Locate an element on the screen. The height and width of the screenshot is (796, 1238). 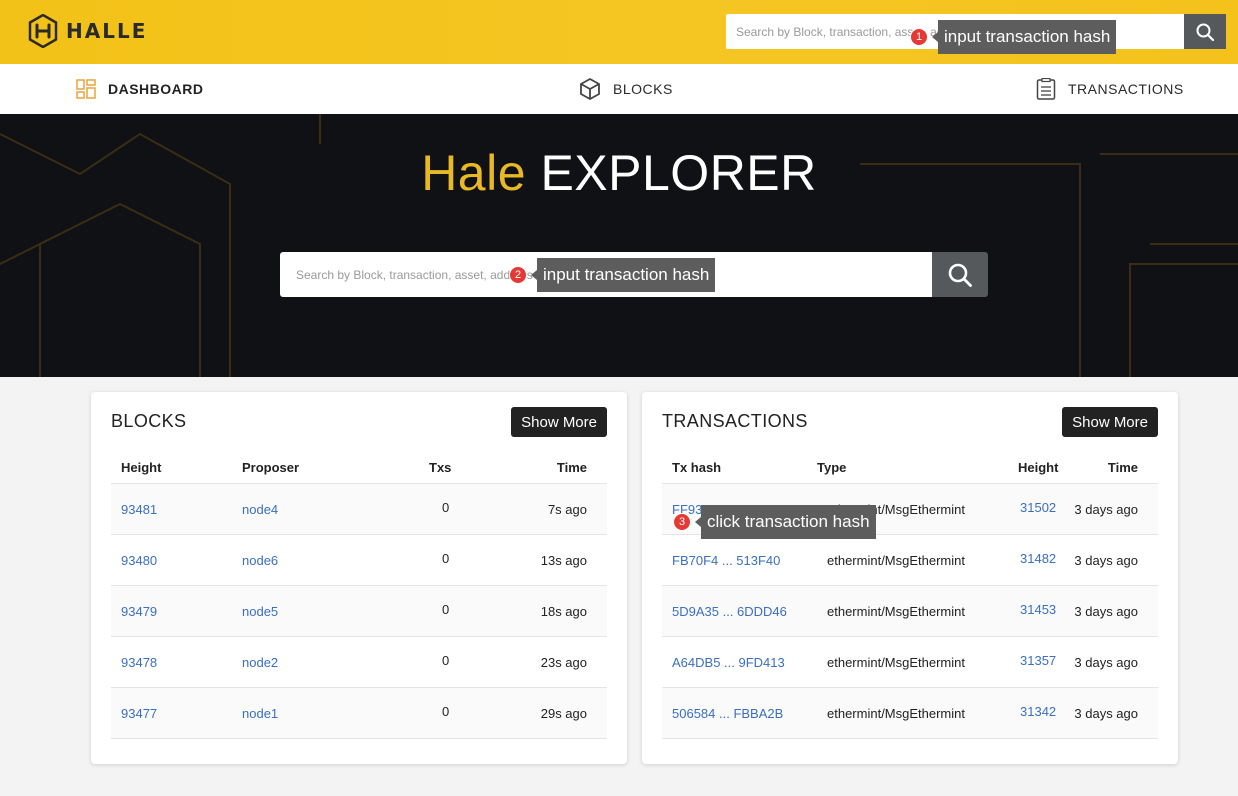
transactions-table-header: Tx hash Type Height Time is located at coordinates (910, 468).